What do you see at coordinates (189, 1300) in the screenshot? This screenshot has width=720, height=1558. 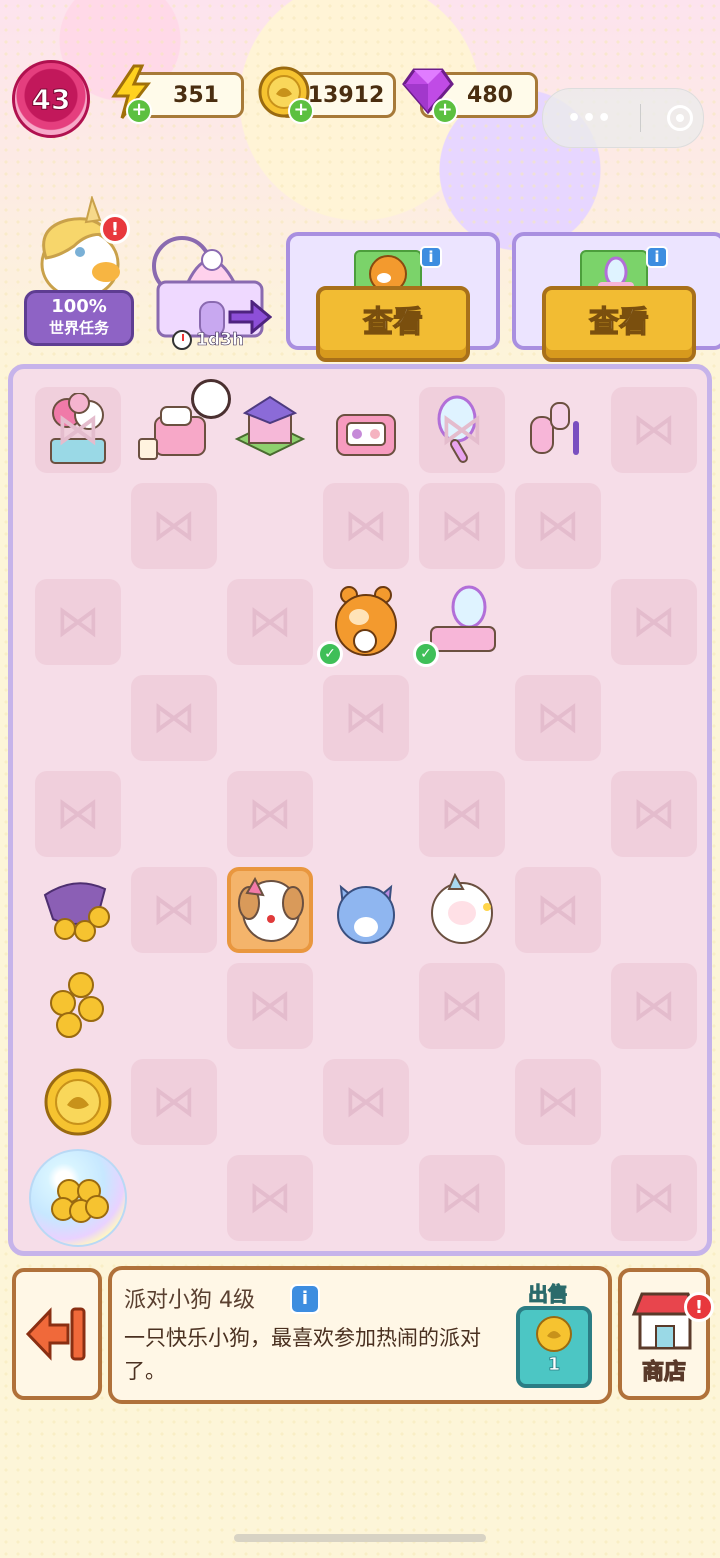 I see `item-title: 派对小狗 4级` at bounding box center [189, 1300].